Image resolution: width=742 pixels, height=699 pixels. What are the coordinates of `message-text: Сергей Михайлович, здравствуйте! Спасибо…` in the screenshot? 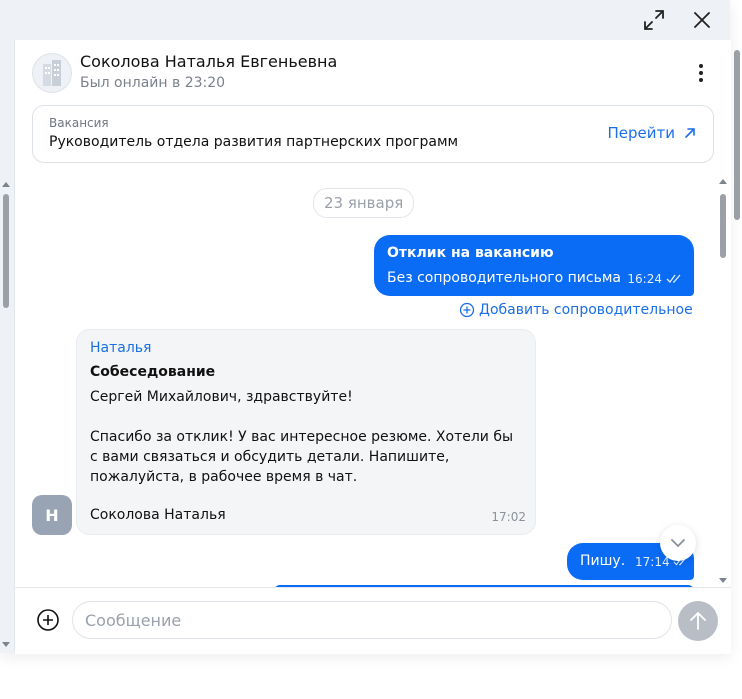 It's located at (302, 437).